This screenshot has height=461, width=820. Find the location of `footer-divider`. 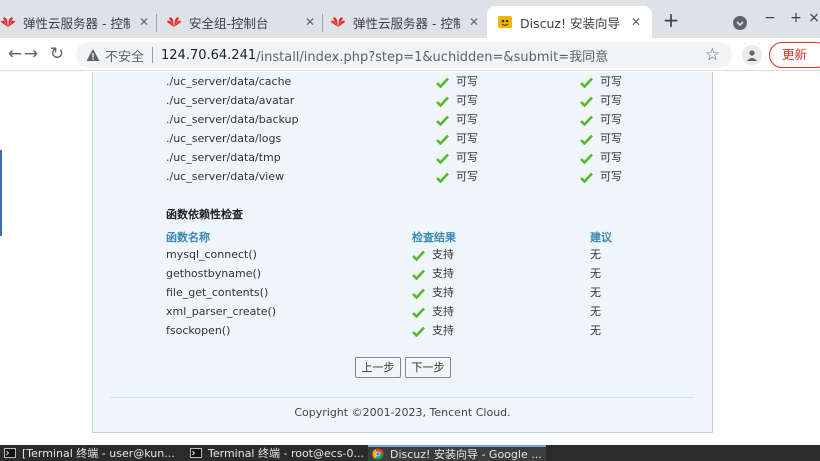

footer-divider is located at coordinates (402, 397).